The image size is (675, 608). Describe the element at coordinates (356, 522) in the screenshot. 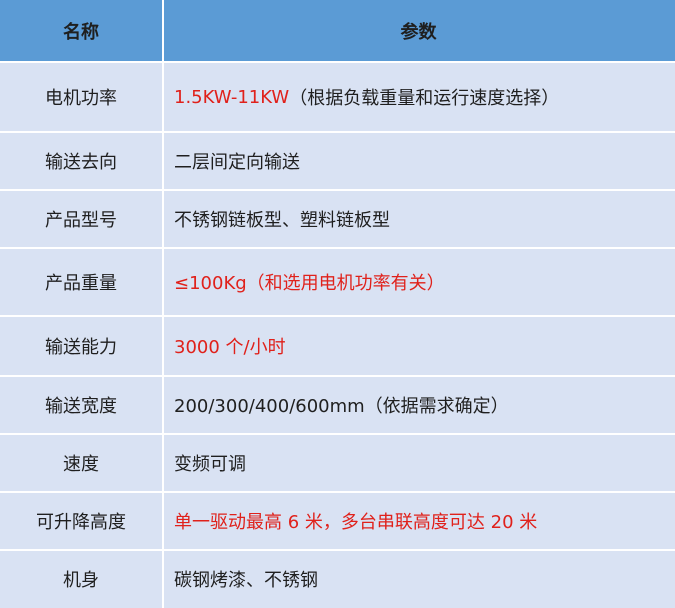

I see `value-highlight: 单一驱动最高 6 米，多台串联高度可达 20 米` at that location.